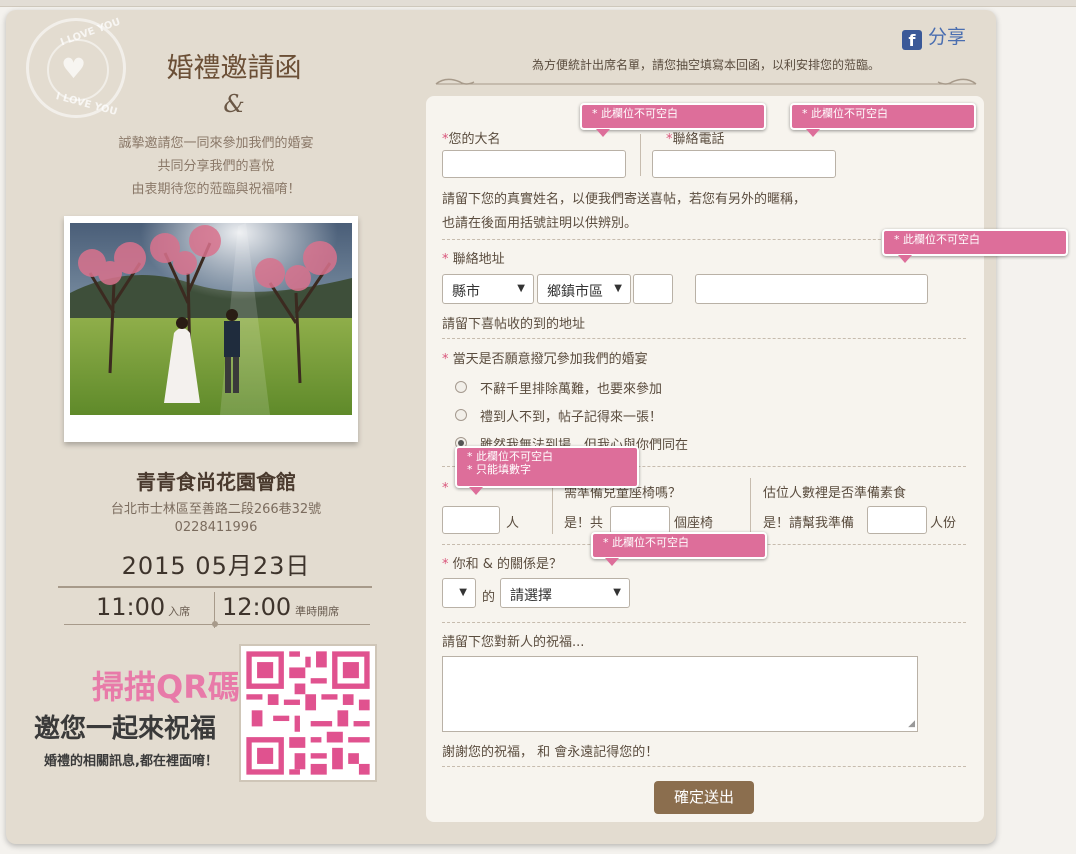 This screenshot has width=1076, height=854. I want to click on qr-caption: 婚禮的相關訊息,都在裡面唷！, so click(131, 761).